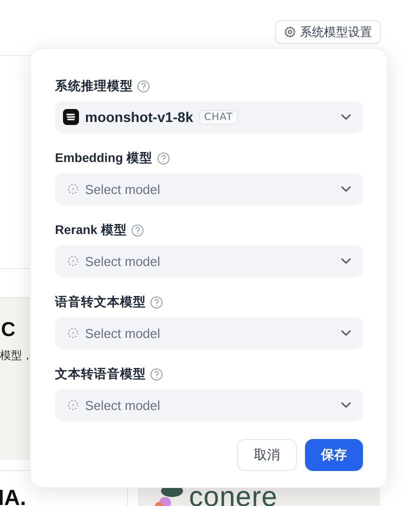 The height and width of the screenshot is (506, 408). Describe the element at coordinates (334, 455) in the screenshot. I see `save-button: 保存` at that location.